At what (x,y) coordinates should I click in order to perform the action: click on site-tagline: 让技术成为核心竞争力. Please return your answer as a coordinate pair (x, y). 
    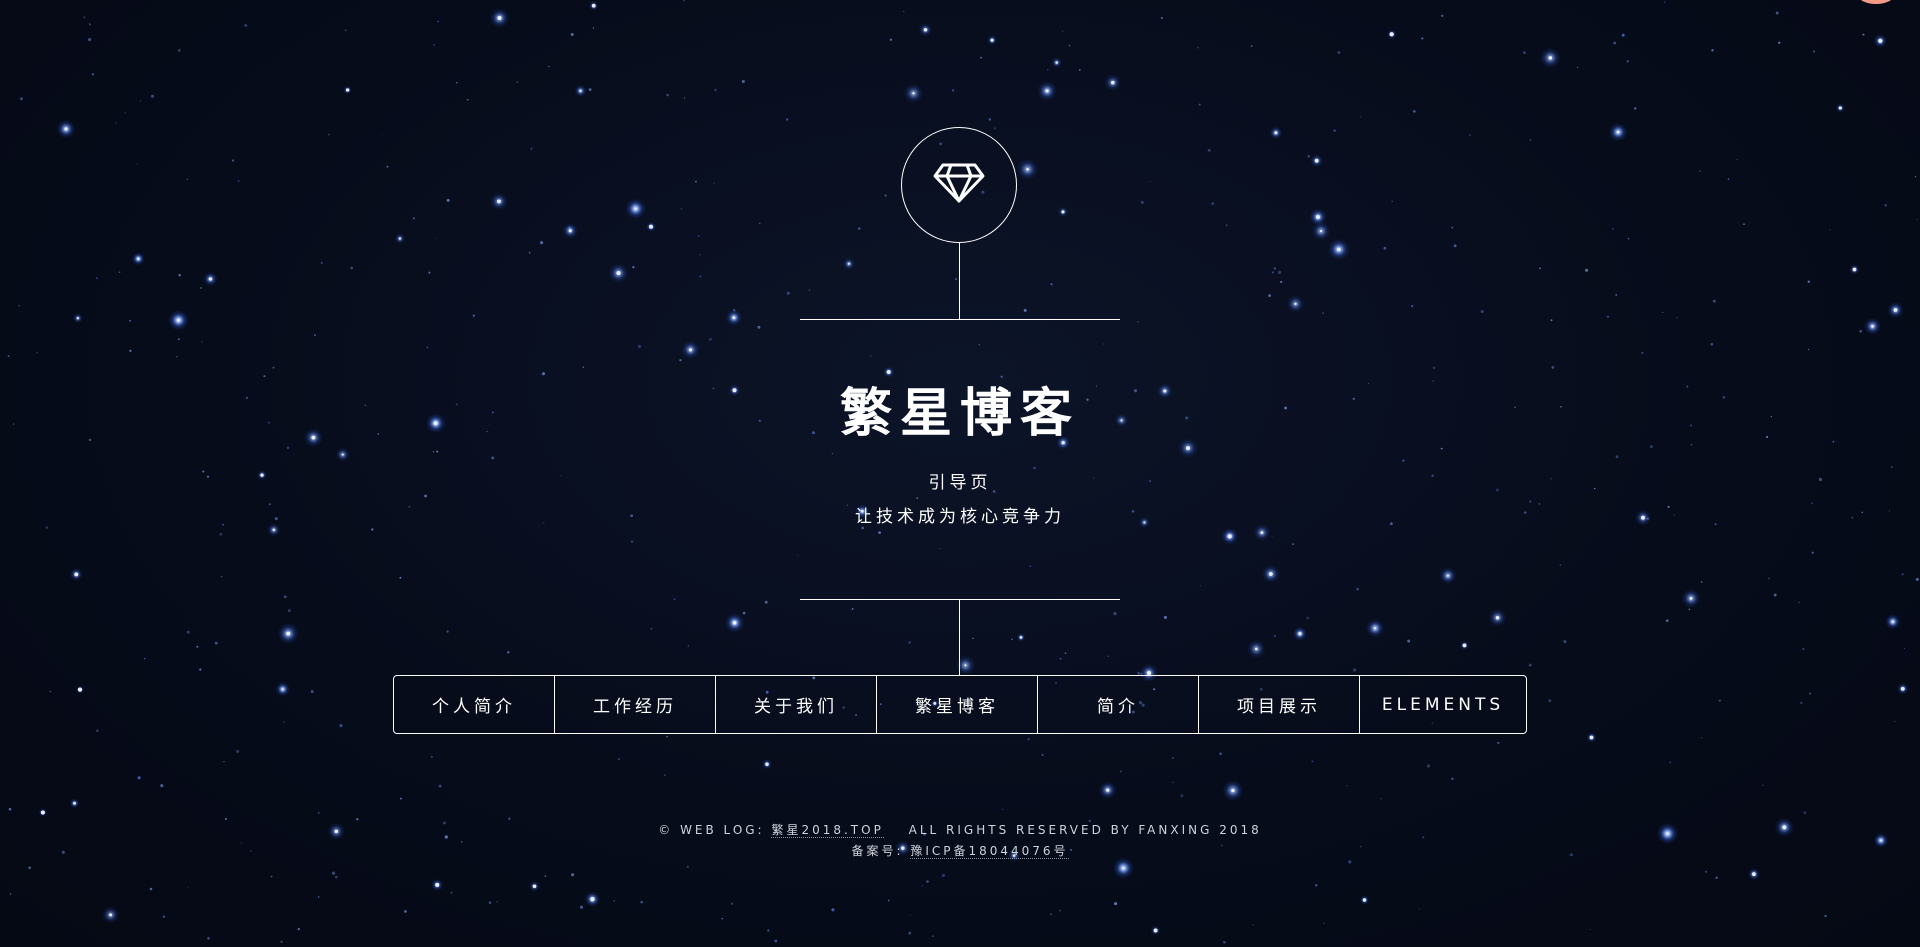
    Looking at the image, I should click on (960, 517).